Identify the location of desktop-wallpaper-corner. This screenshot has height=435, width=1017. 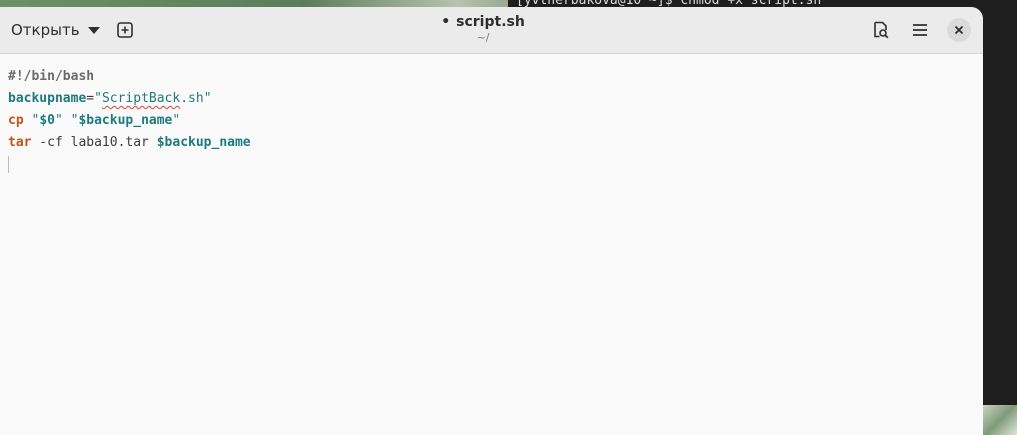
(1000, 420).